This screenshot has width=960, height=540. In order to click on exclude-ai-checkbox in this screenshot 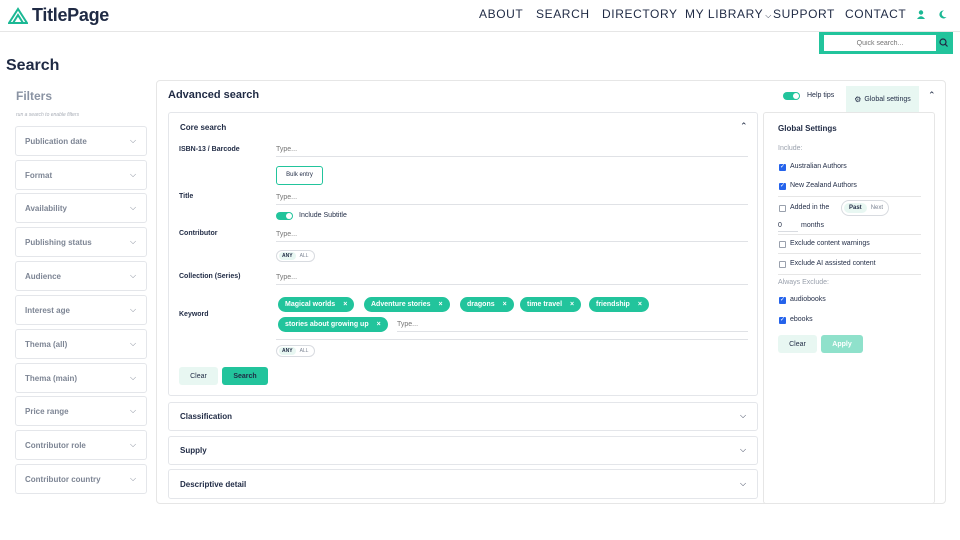, I will do `click(782, 264)`.